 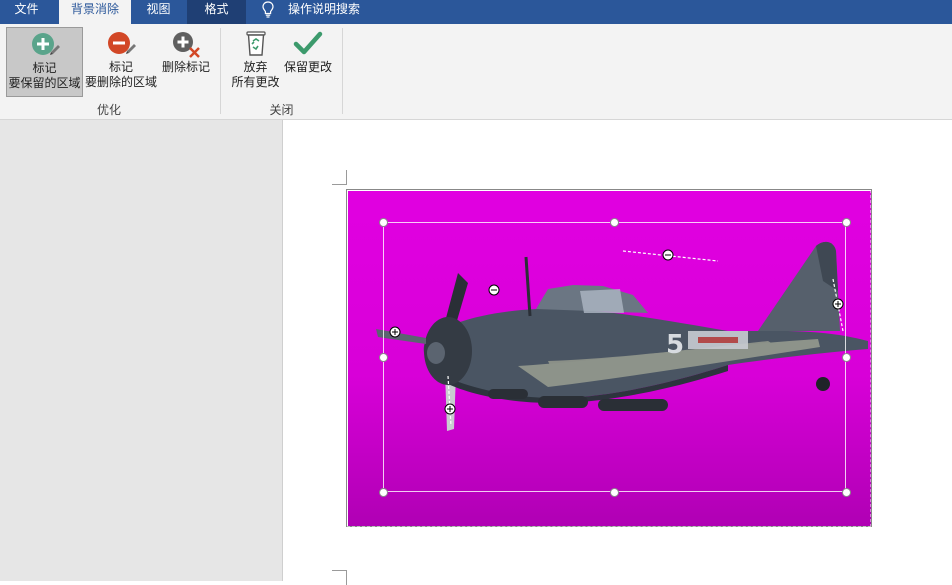 What do you see at coordinates (342, 71) in the screenshot?
I see `group-separator` at bounding box center [342, 71].